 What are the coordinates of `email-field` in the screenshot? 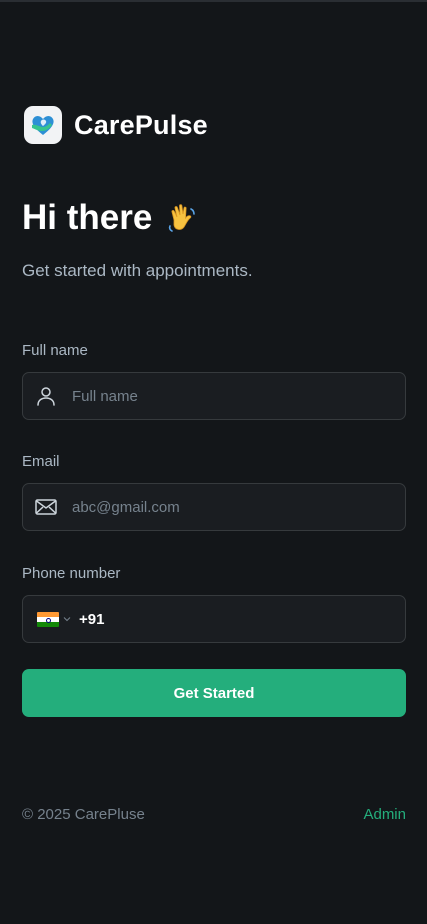 It's located at (214, 507).